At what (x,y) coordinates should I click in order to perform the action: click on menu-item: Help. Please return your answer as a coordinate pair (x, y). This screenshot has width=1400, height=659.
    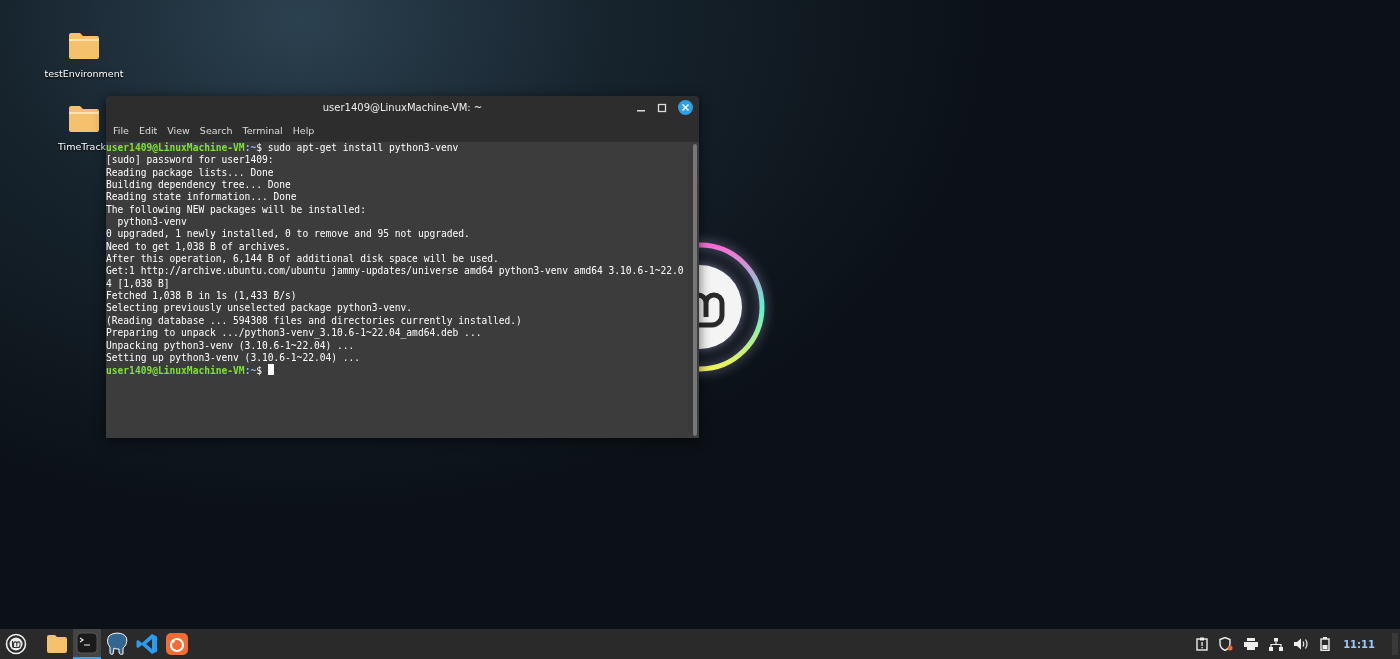
    Looking at the image, I should click on (303, 130).